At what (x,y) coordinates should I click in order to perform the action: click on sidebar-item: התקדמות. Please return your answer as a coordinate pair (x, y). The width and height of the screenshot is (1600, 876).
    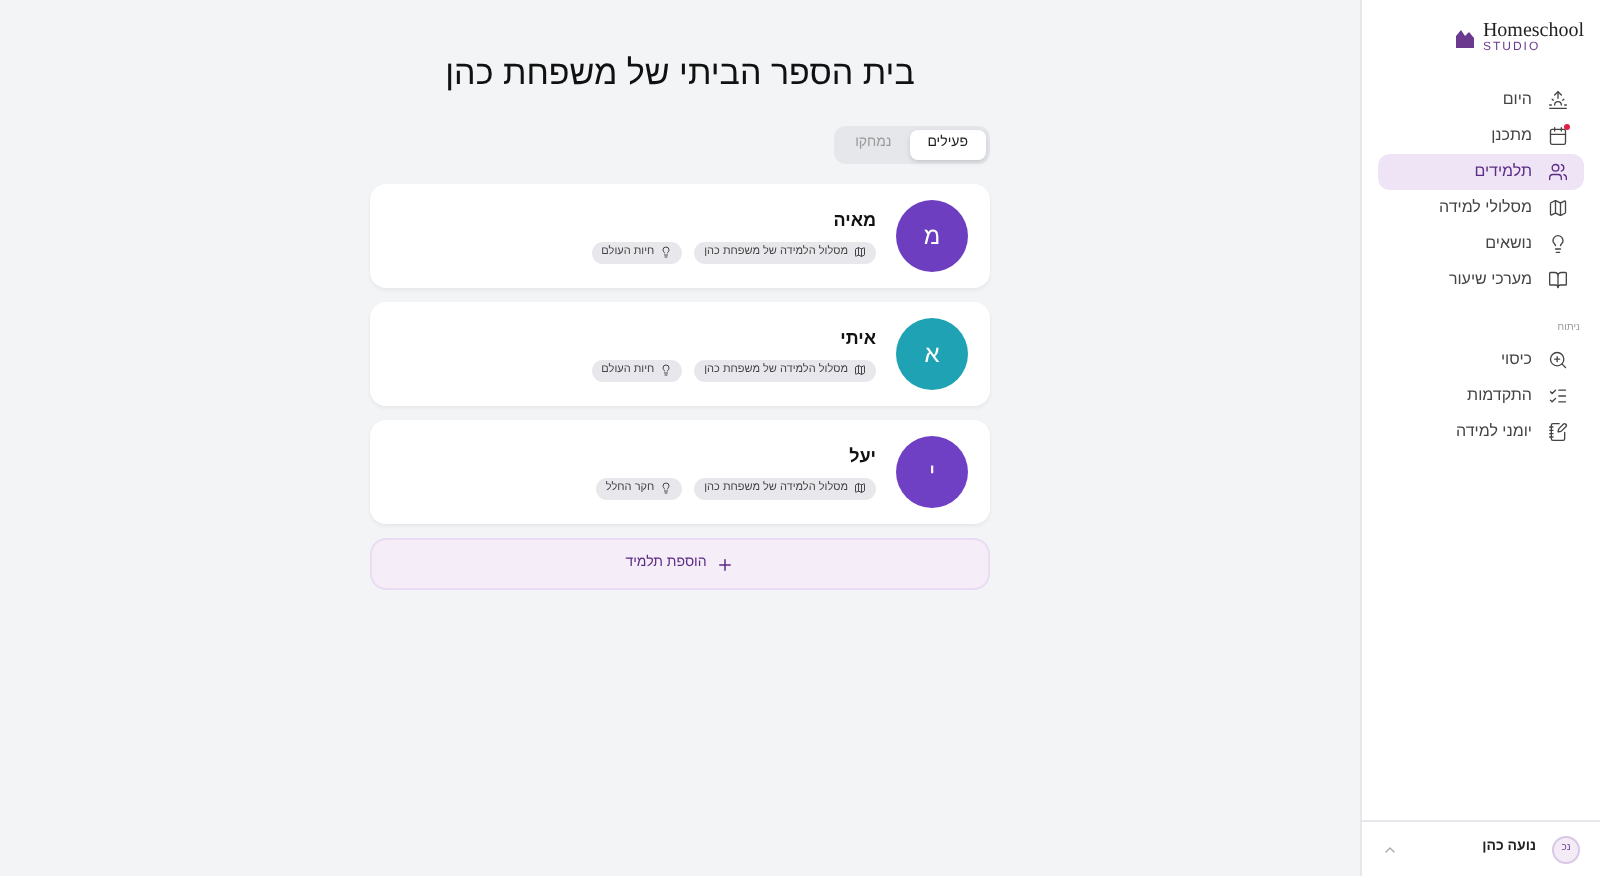
    Looking at the image, I should click on (1481, 395).